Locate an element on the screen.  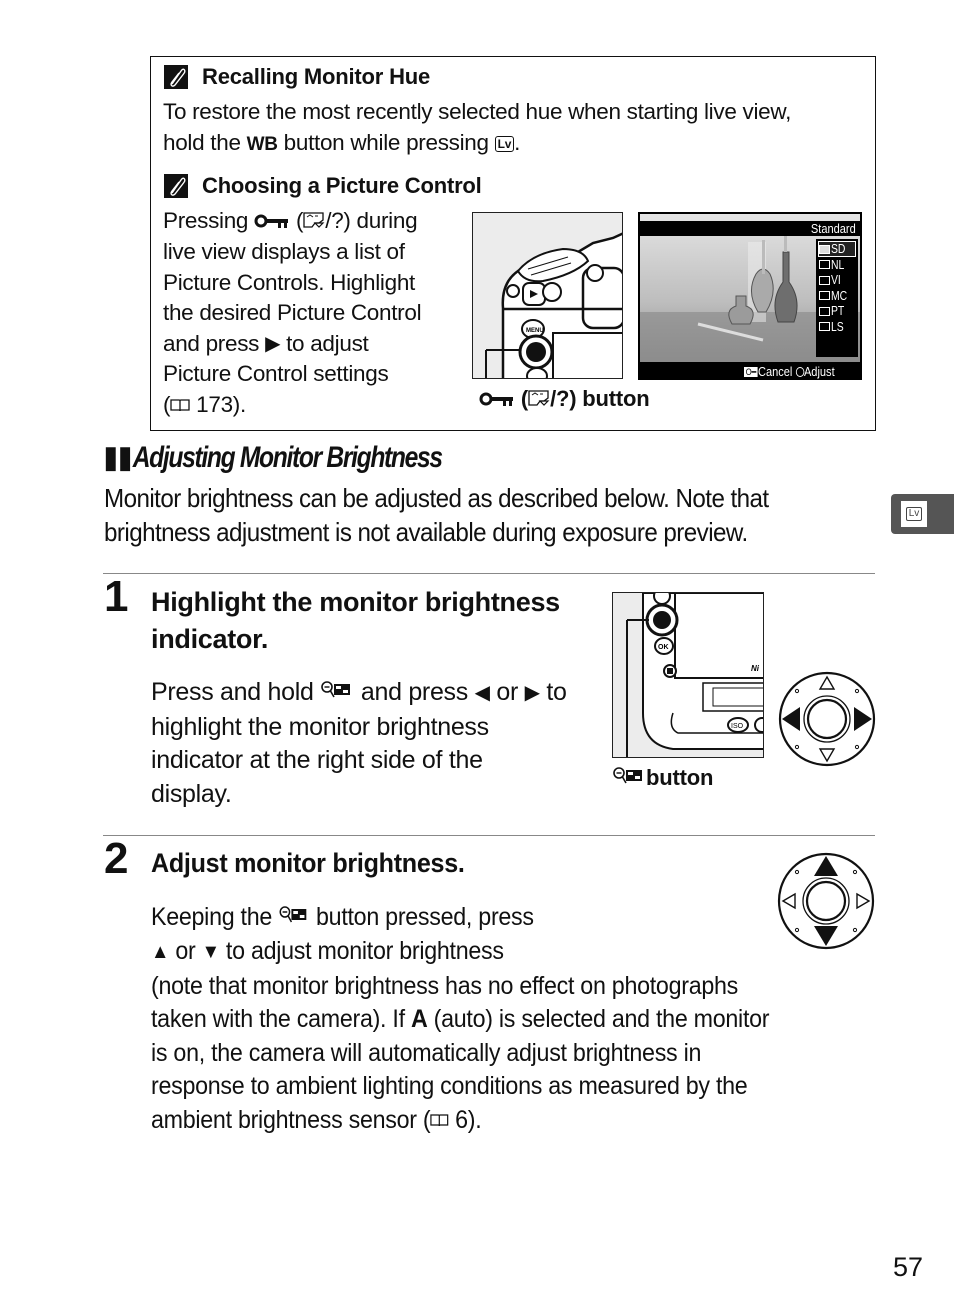
picture-control-item: LS is located at coordinates (837, 326).